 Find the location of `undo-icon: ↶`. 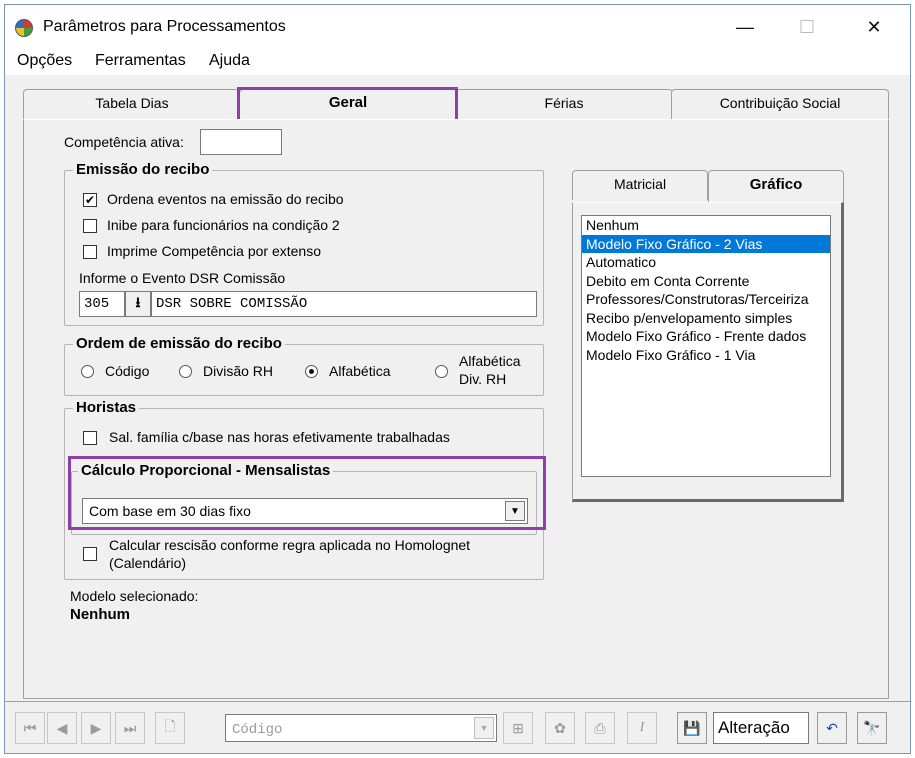

undo-icon: ↶ is located at coordinates (832, 727).